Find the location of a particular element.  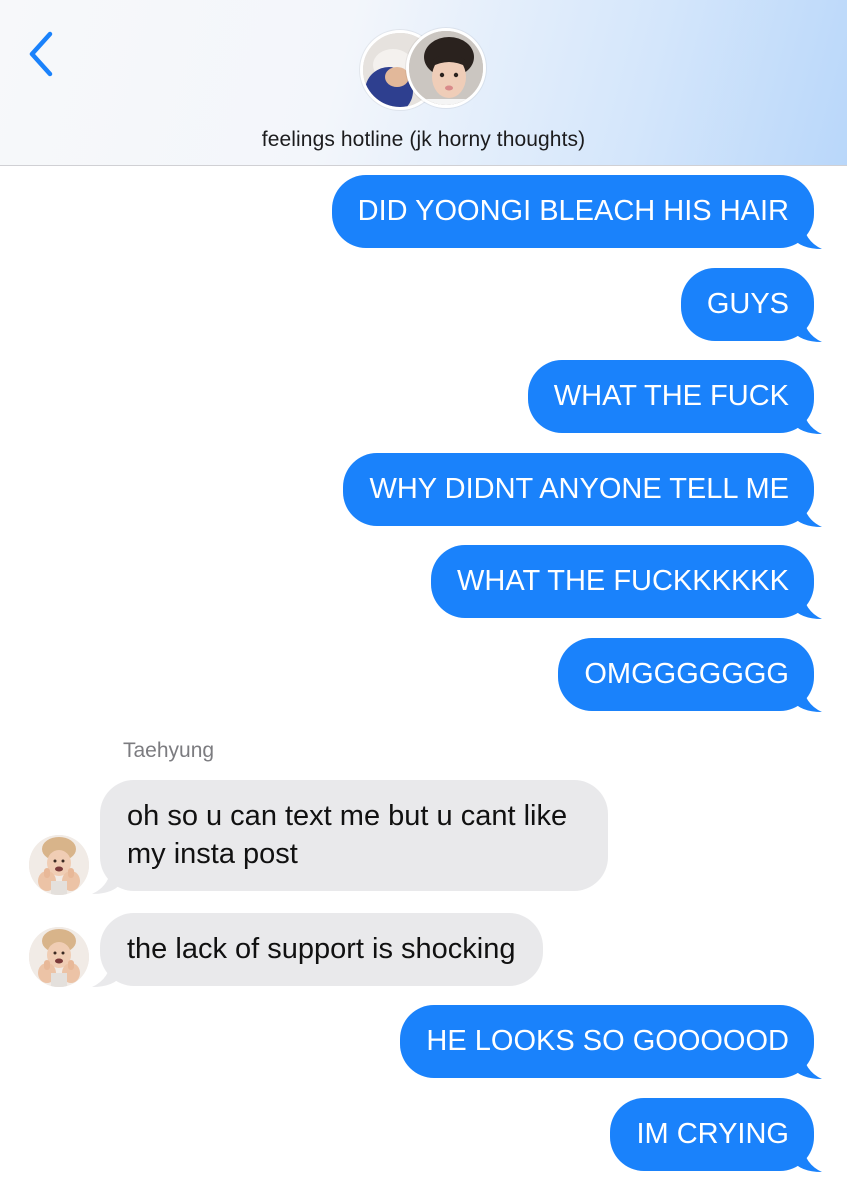

outgoing-message-bubble: DID YOONGI BLEACH HIS HAIR is located at coordinates (572, 211).